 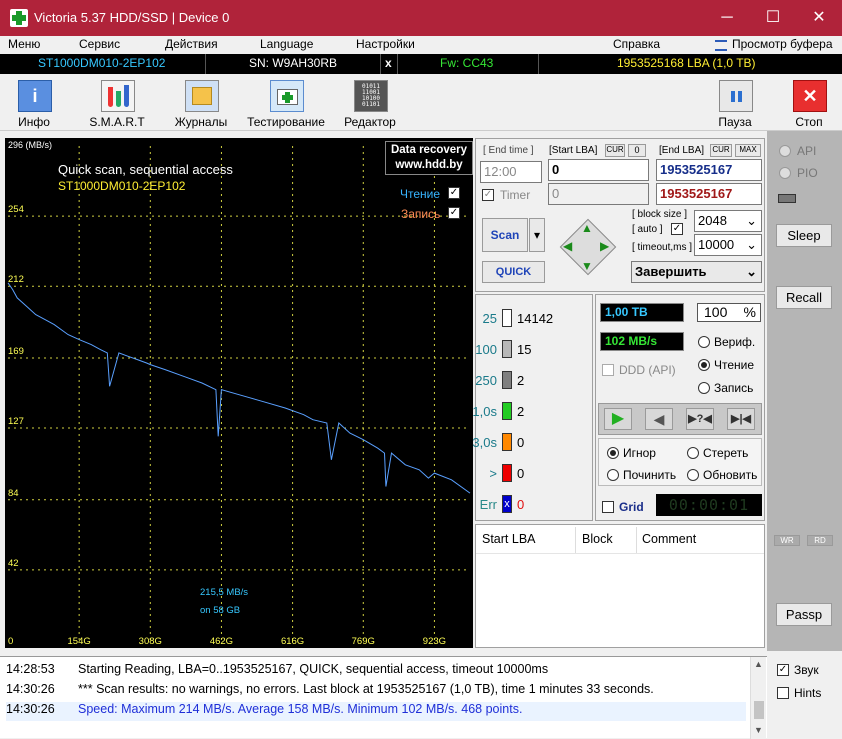 I want to click on defect-table: Start LBA Block Comment, so click(x=620, y=586).